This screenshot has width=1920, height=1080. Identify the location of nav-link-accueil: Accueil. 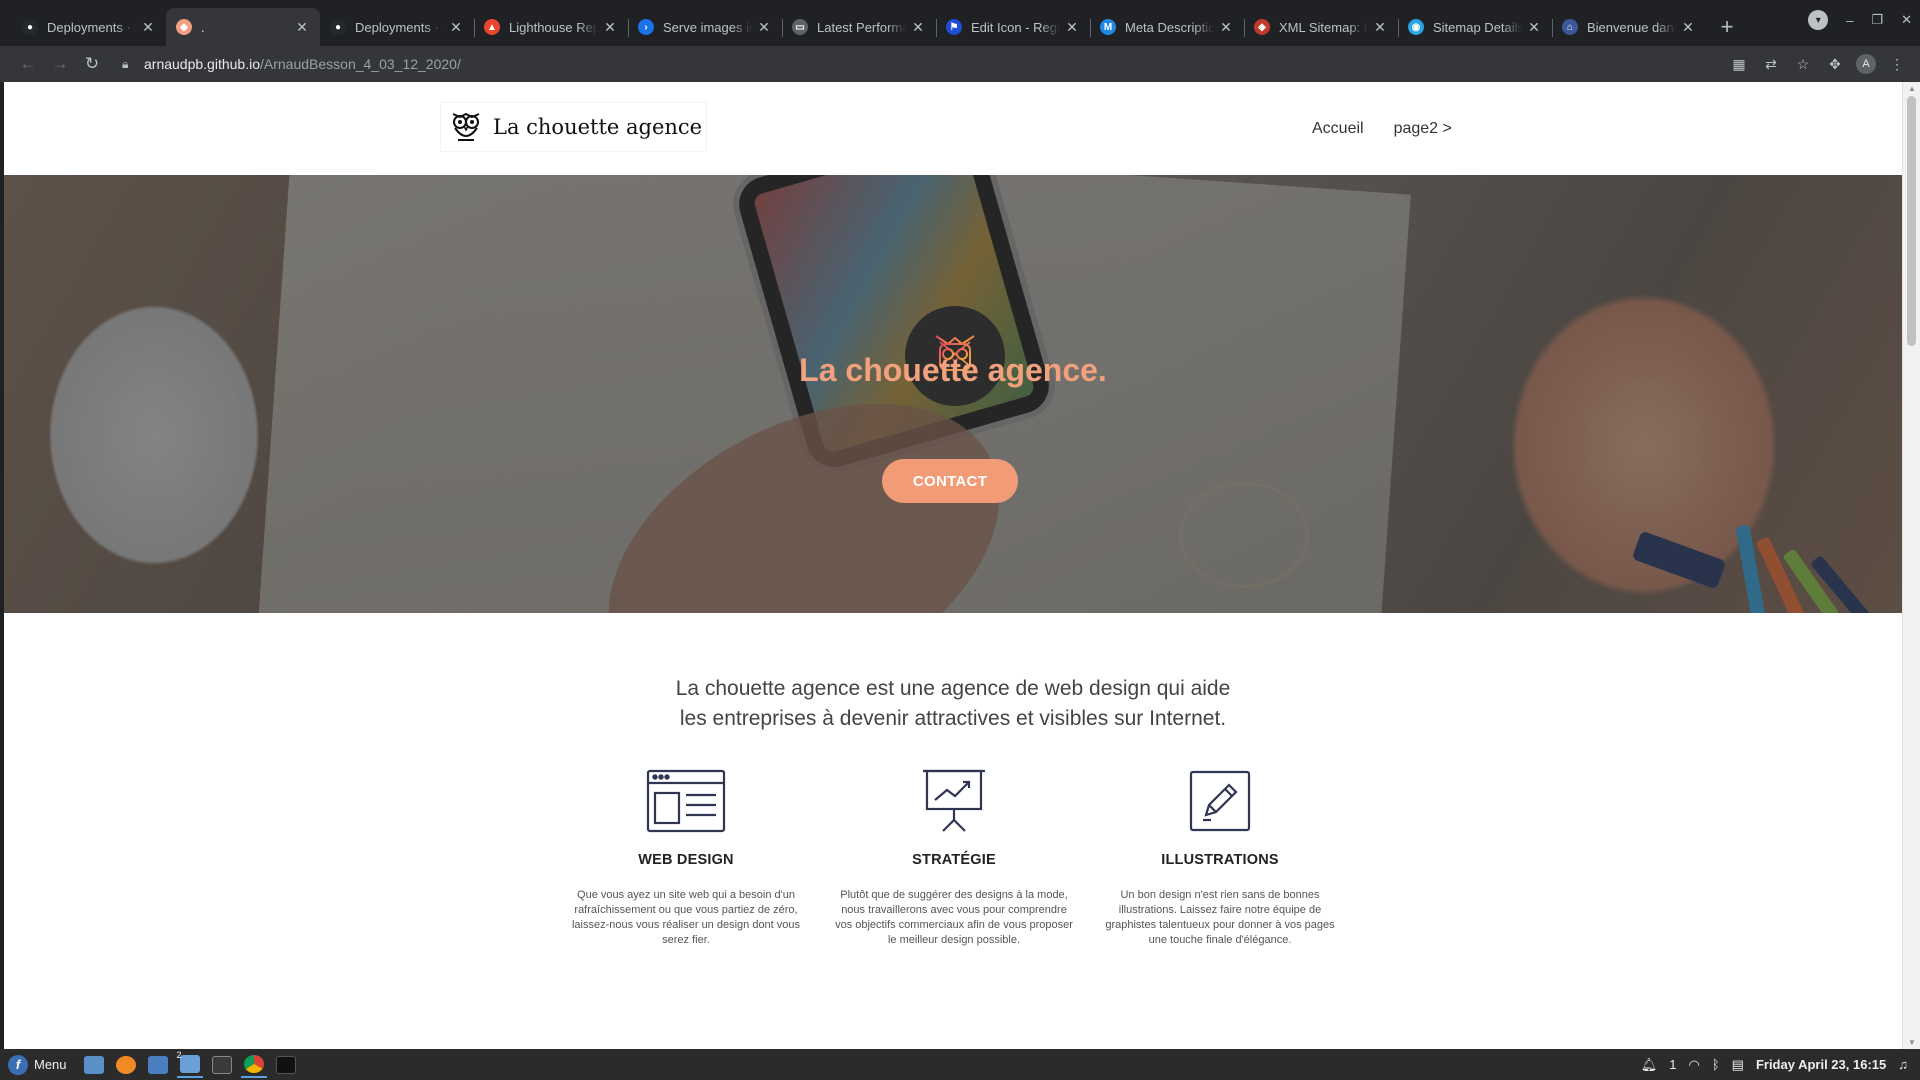
(1338, 129).